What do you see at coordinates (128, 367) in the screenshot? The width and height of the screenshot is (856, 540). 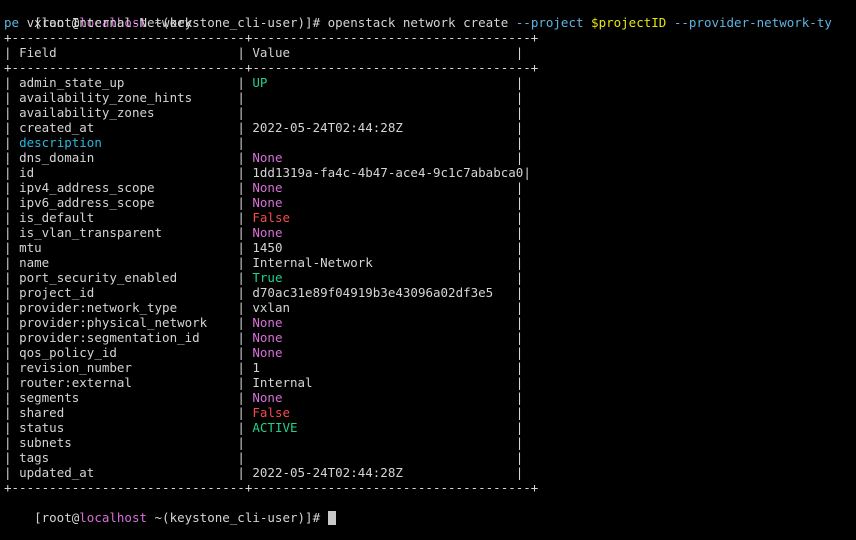 I see `field-cell: revision_number` at bounding box center [128, 367].